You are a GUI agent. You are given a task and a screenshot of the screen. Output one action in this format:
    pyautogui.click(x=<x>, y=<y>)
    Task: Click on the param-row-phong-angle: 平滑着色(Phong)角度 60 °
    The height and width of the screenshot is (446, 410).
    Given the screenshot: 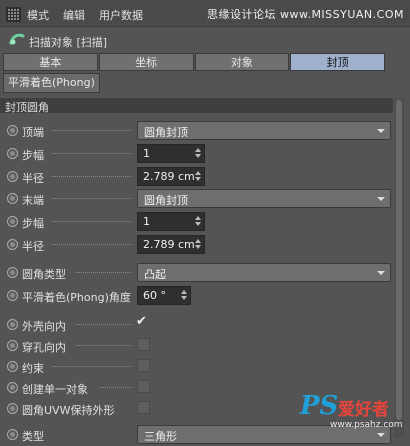 What is the action you would take?
    pyautogui.click(x=196, y=296)
    